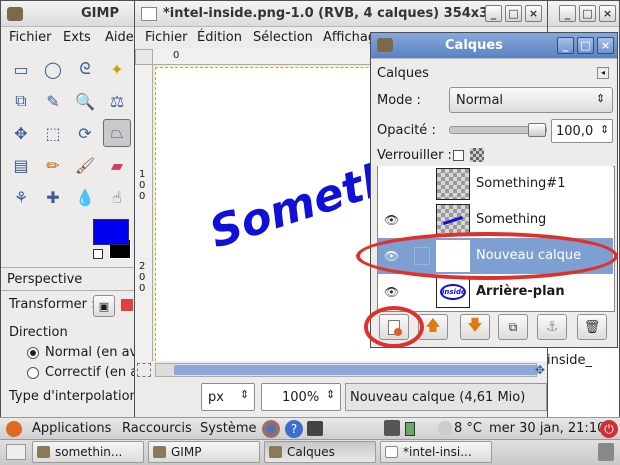 The image size is (620, 465). What do you see at coordinates (21, 101) in the screenshot?
I see `color-select-tool-icon: ⧉` at bounding box center [21, 101].